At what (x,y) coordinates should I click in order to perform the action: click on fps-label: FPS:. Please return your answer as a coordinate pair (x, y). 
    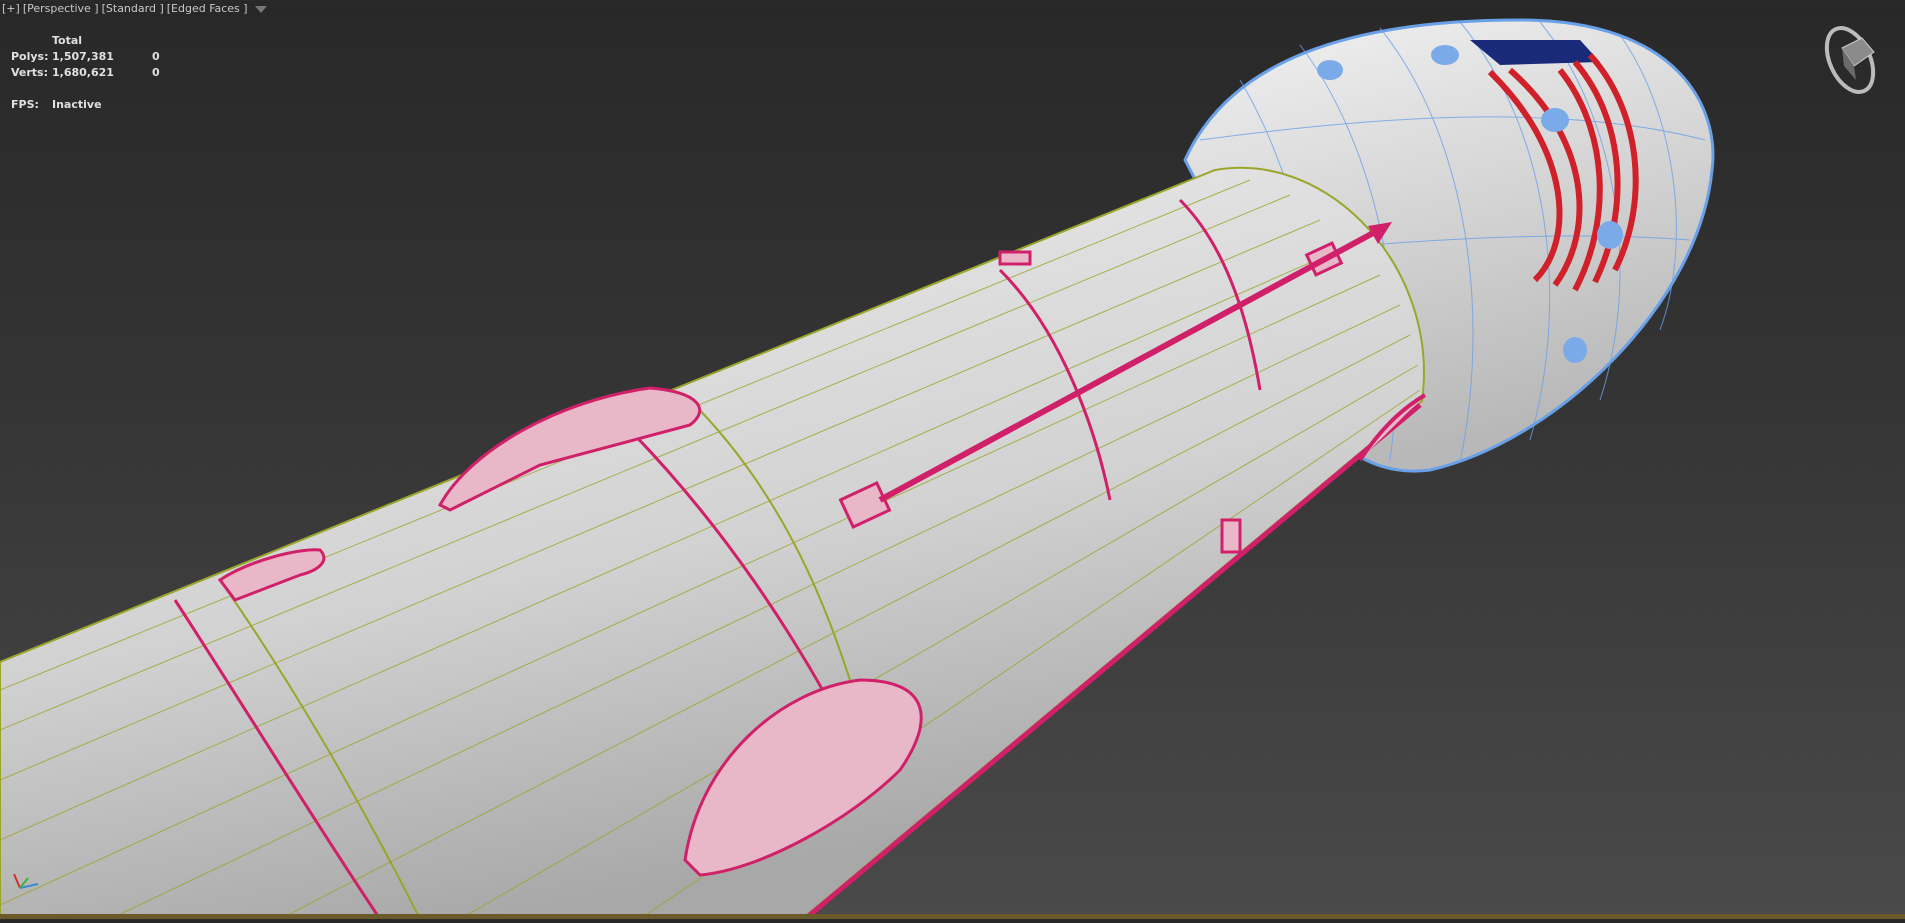
    Looking at the image, I should click on (25, 104).